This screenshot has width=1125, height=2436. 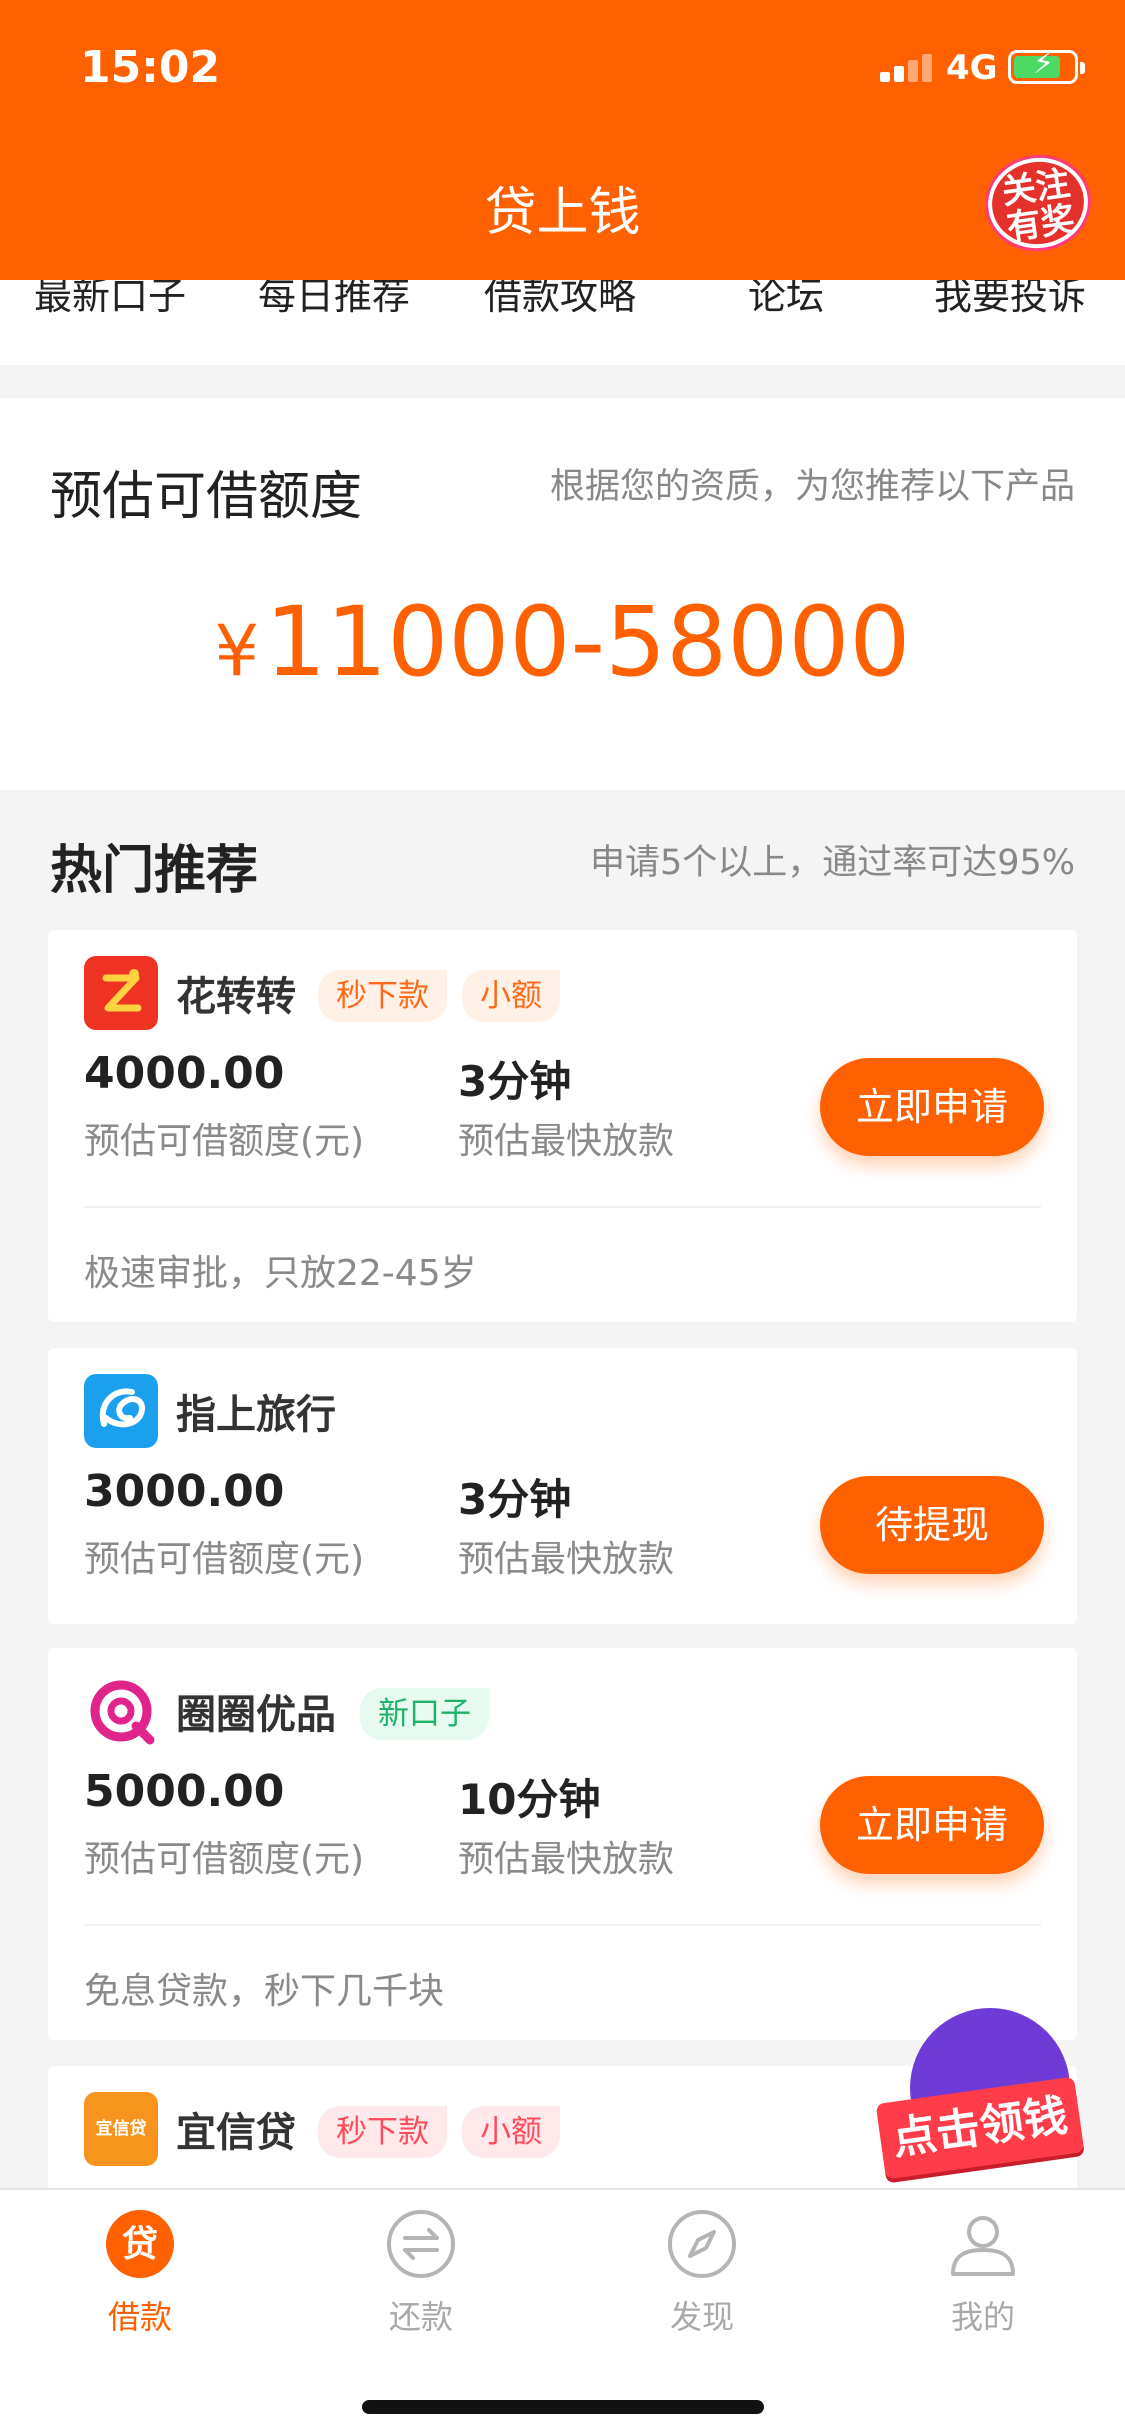 I want to click on product-name: 宜信贷, so click(x=236, y=2133).